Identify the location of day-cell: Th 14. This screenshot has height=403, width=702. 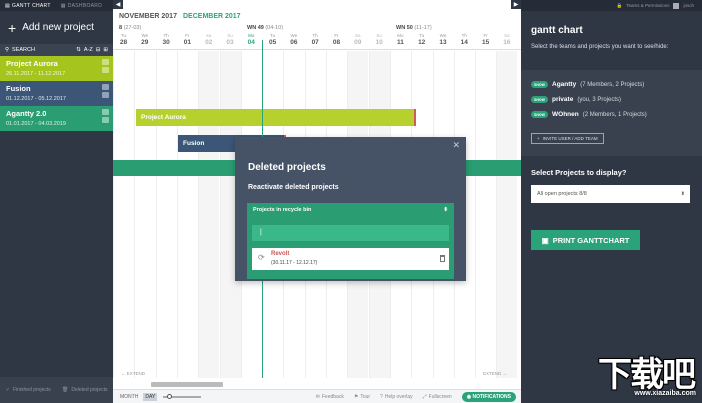
(464, 39).